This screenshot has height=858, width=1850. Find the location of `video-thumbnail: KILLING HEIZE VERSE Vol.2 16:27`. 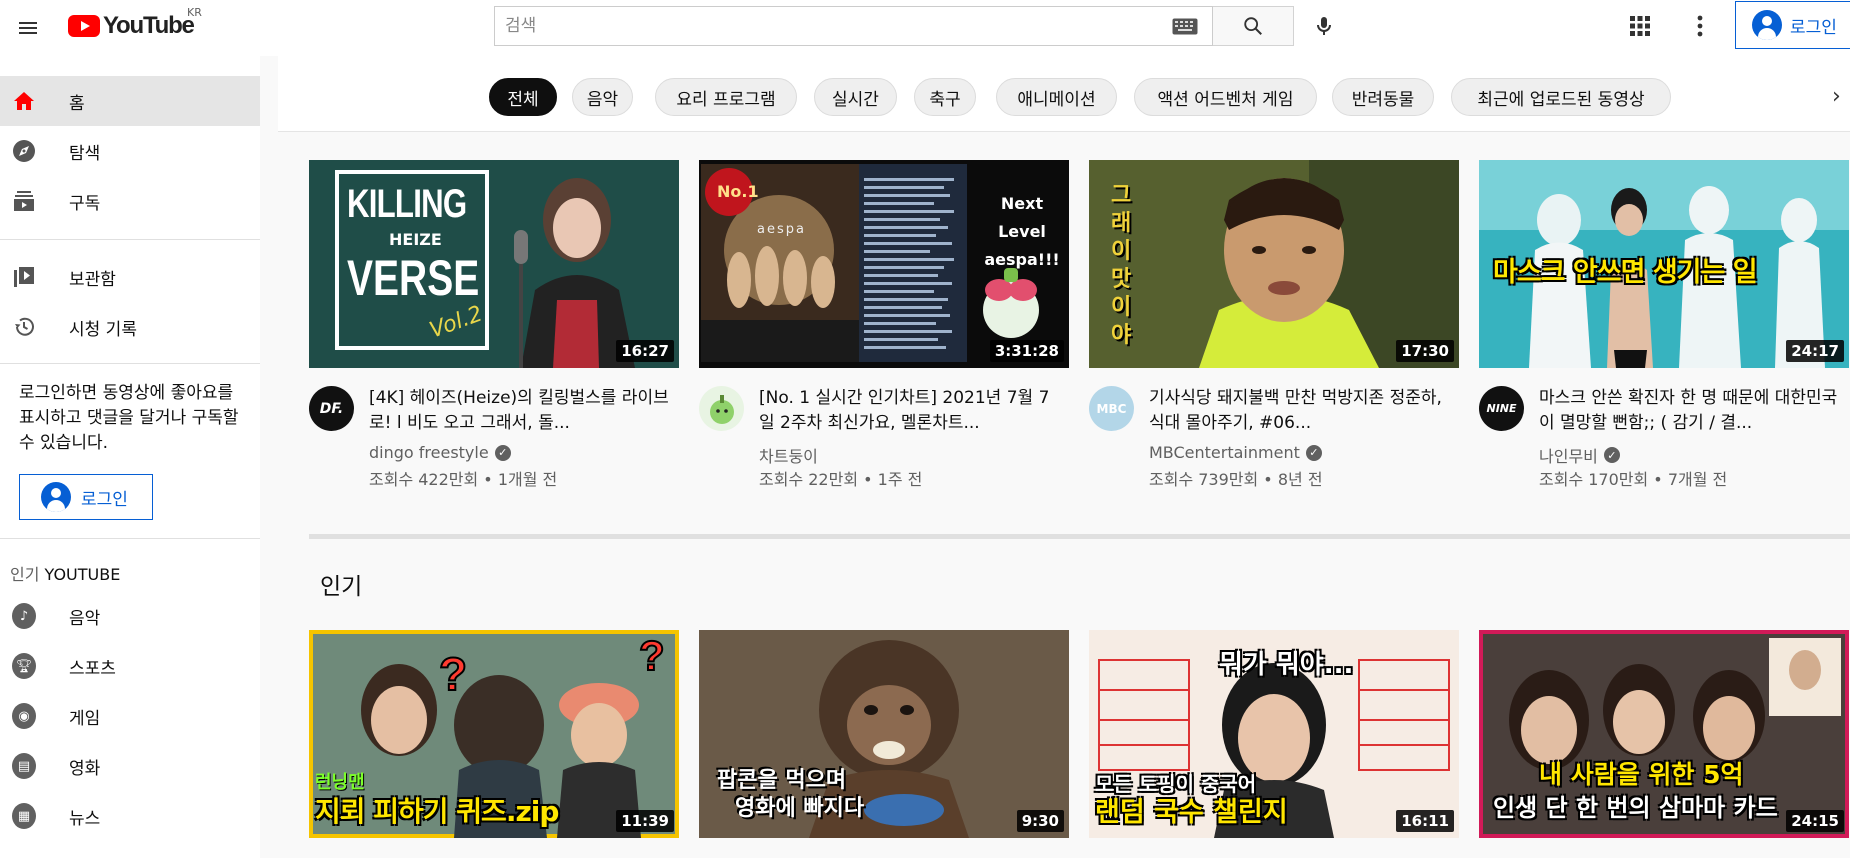

video-thumbnail: KILLING HEIZE VERSE Vol.2 16:27 is located at coordinates (494, 264).